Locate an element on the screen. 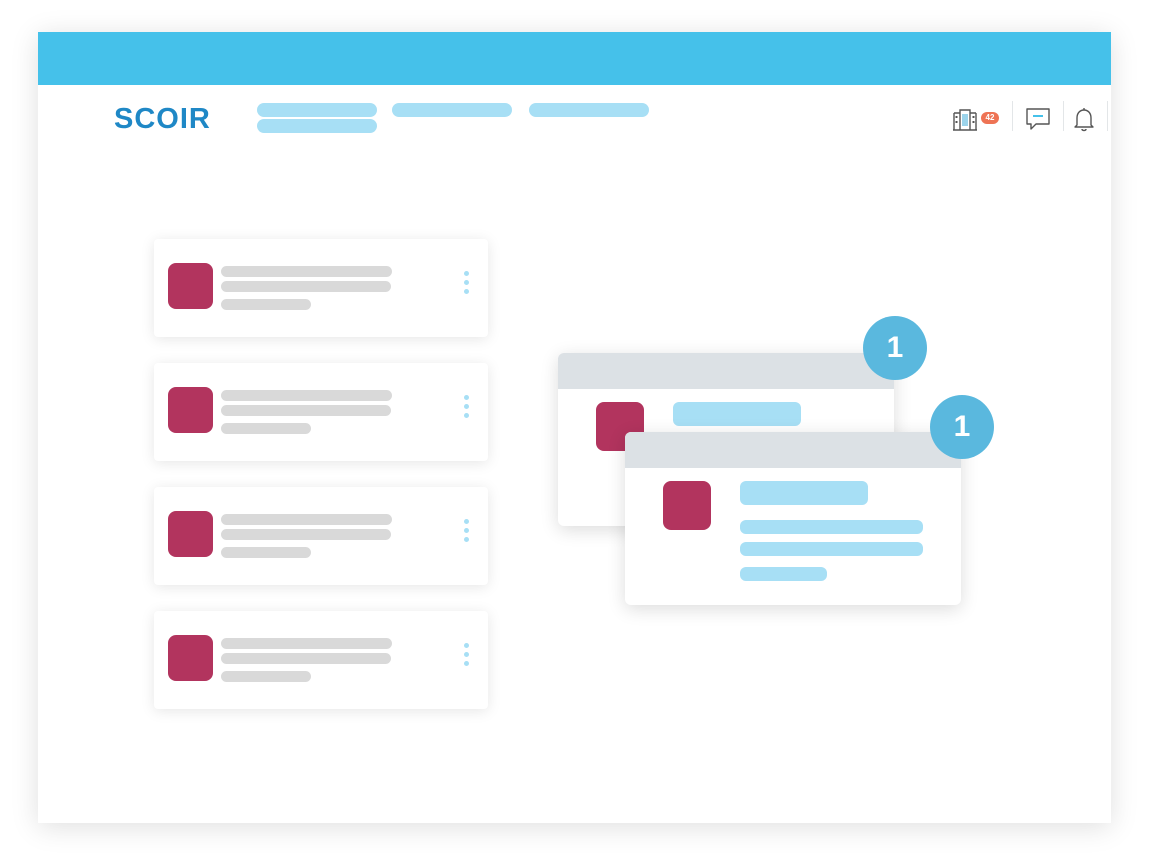 Image resolution: width=1150 pixels, height=867 pixels. notification-card is located at coordinates (793, 518).